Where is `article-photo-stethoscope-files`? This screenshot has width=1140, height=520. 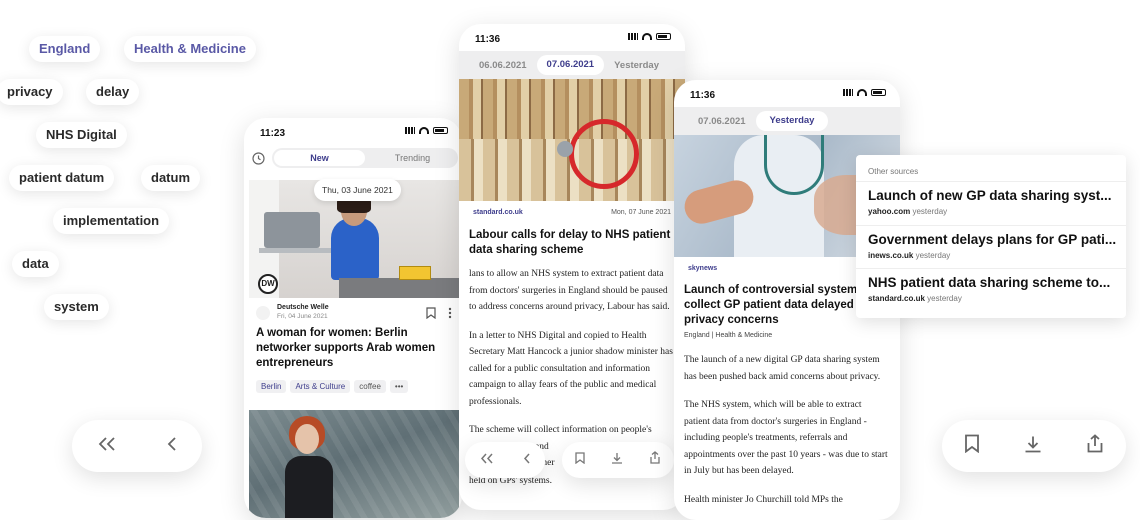 article-photo-stethoscope-files is located at coordinates (572, 140).